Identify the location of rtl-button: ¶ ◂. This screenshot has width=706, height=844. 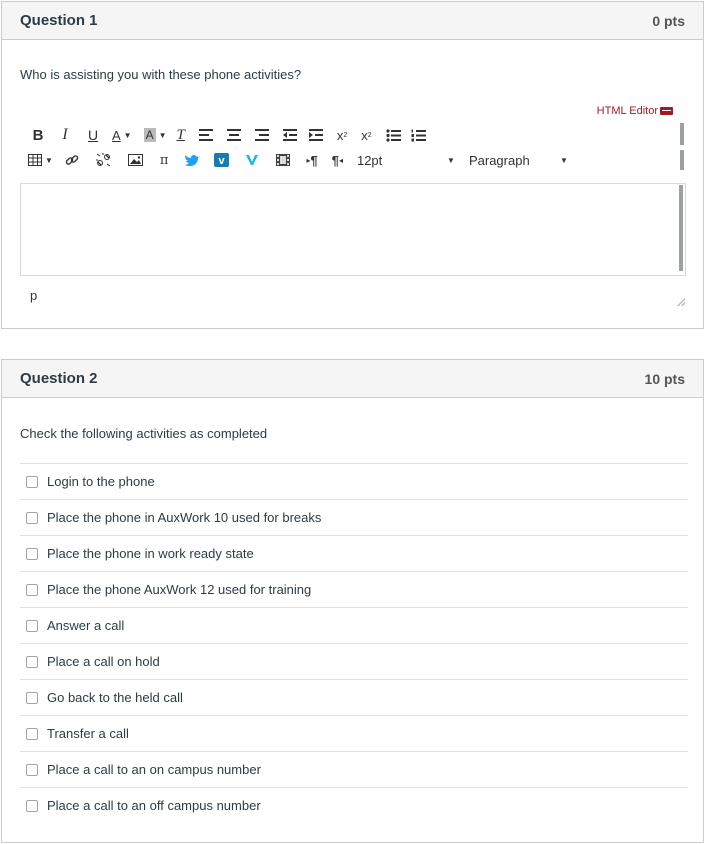
(337, 160).